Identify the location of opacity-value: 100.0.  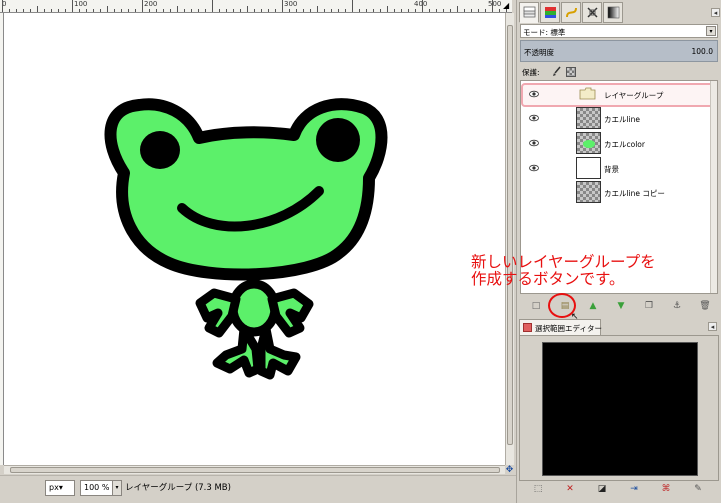
(702, 51).